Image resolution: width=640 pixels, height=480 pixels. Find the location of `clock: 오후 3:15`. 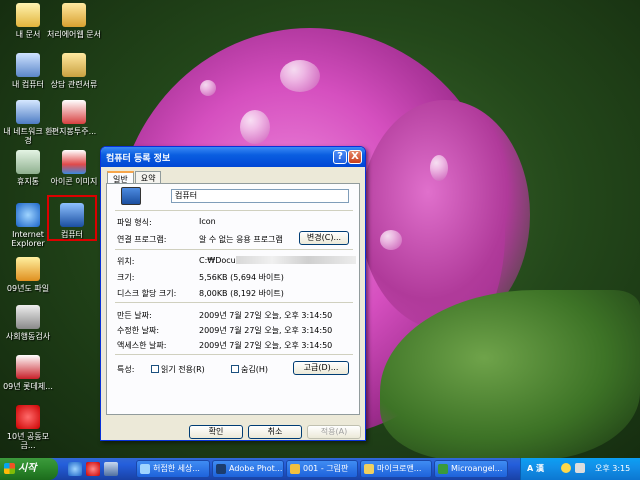

clock: 오후 3:15 is located at coordinates (612, 468).